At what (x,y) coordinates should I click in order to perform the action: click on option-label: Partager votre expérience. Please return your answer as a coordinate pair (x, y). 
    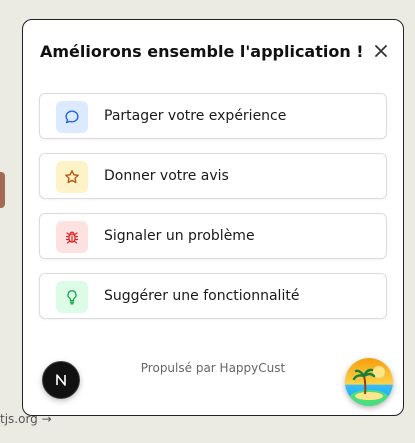
    Looking at the image, I should click on (195, 116).